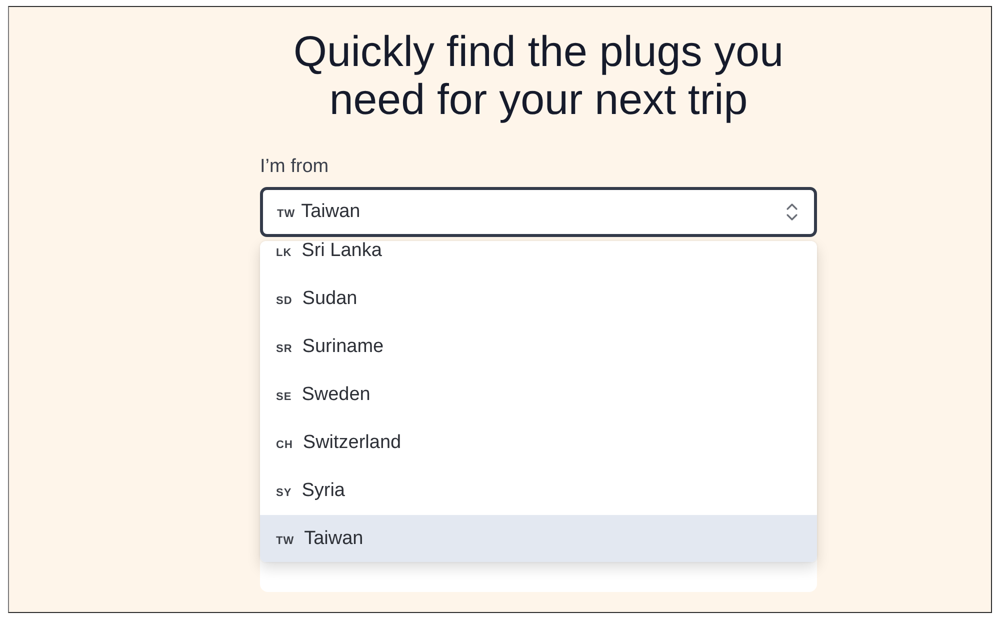 The width and height of the screenshot is (1000, 620). What do you see at coordinates (538, 347) in the screenshot?
I see `dropdown-option: SR Suriname` at bounding box center [538, 347].